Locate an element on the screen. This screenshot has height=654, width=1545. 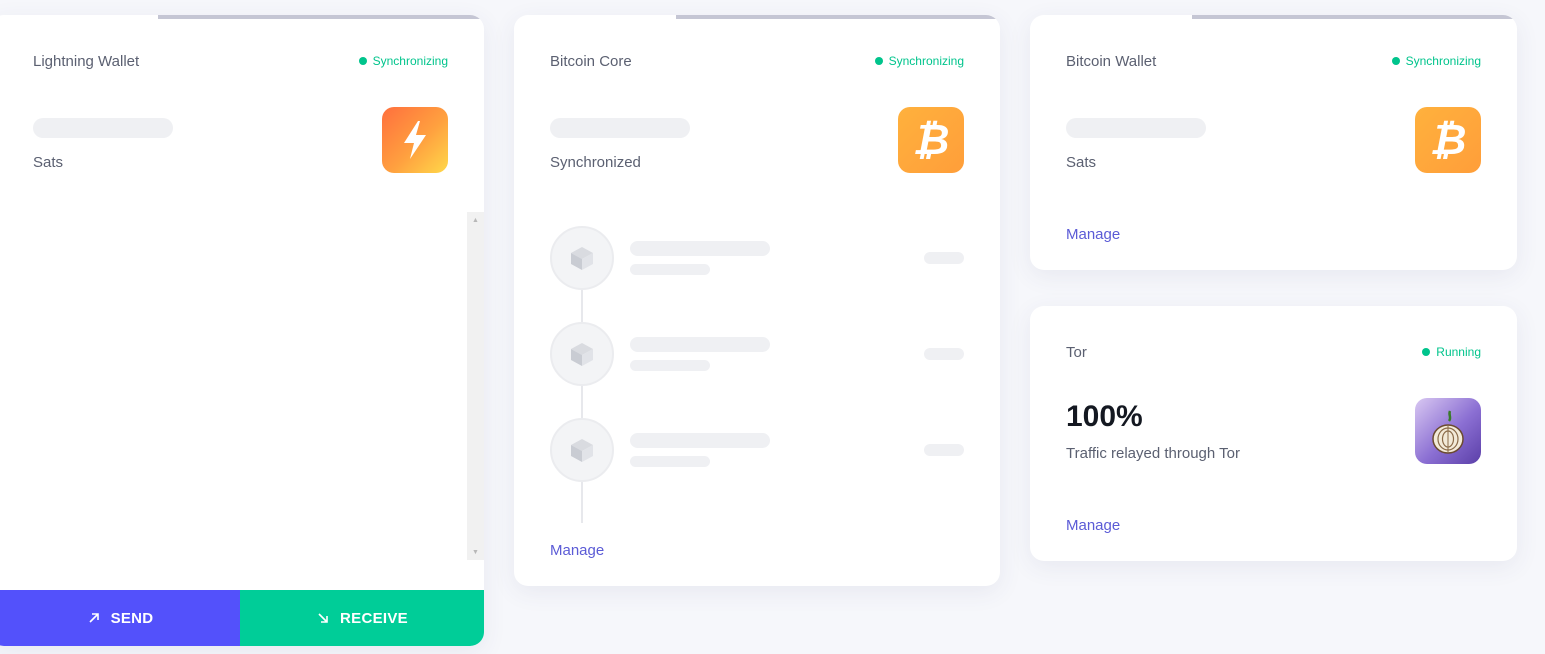
bitcoin-wallet-status: Synchronizing is located at coordinates (1436, 61).